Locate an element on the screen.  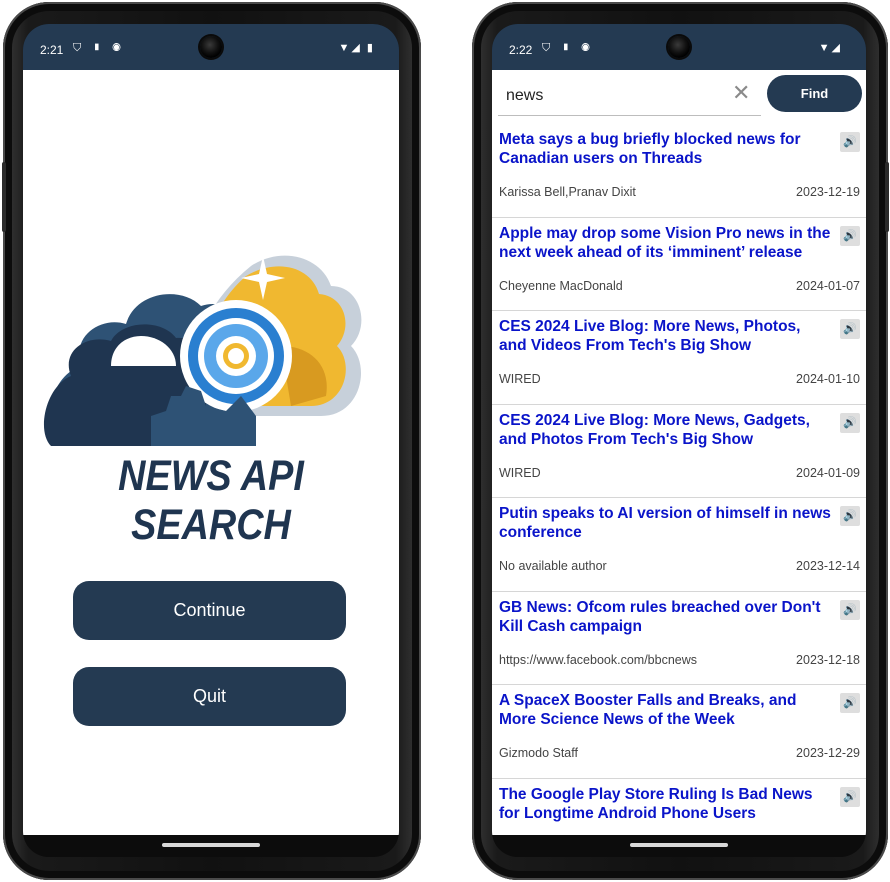
status-time: 2:22 is located at coordinates (521, 50).